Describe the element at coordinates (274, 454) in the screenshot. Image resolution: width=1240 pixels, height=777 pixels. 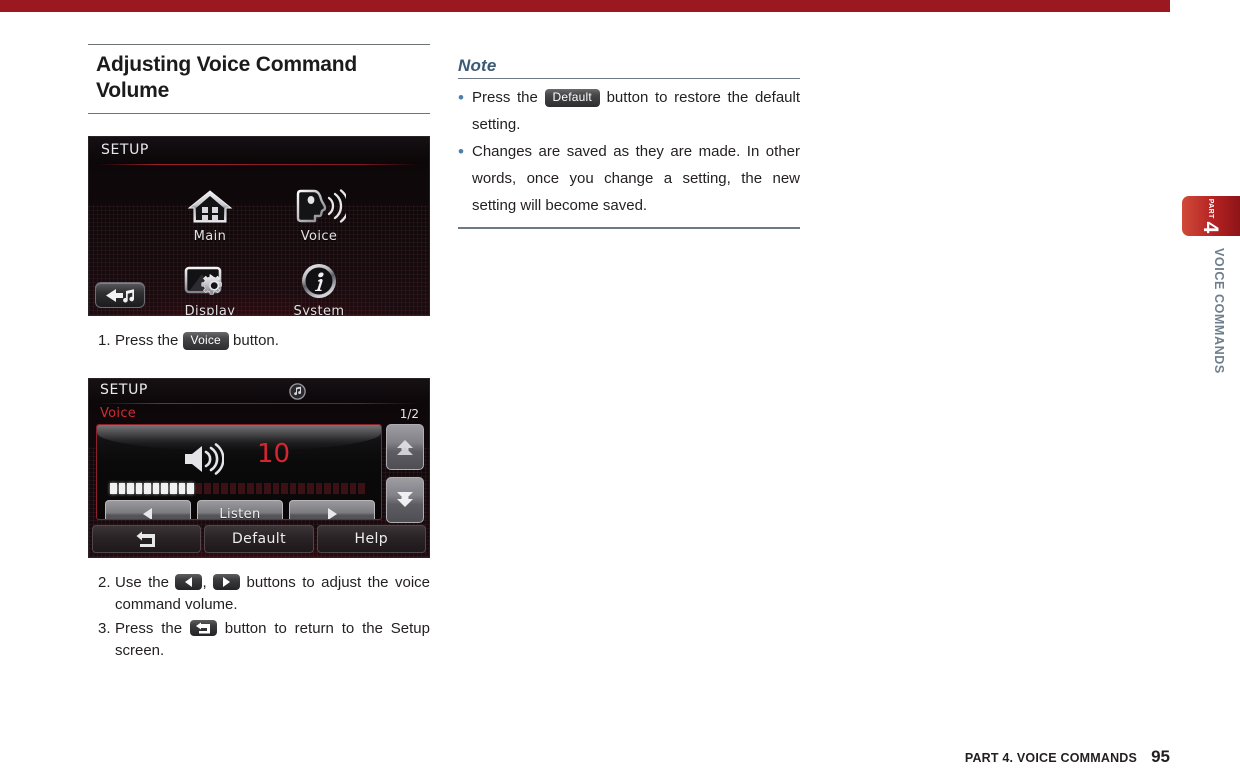
I see `volume-value: 10` at that location.